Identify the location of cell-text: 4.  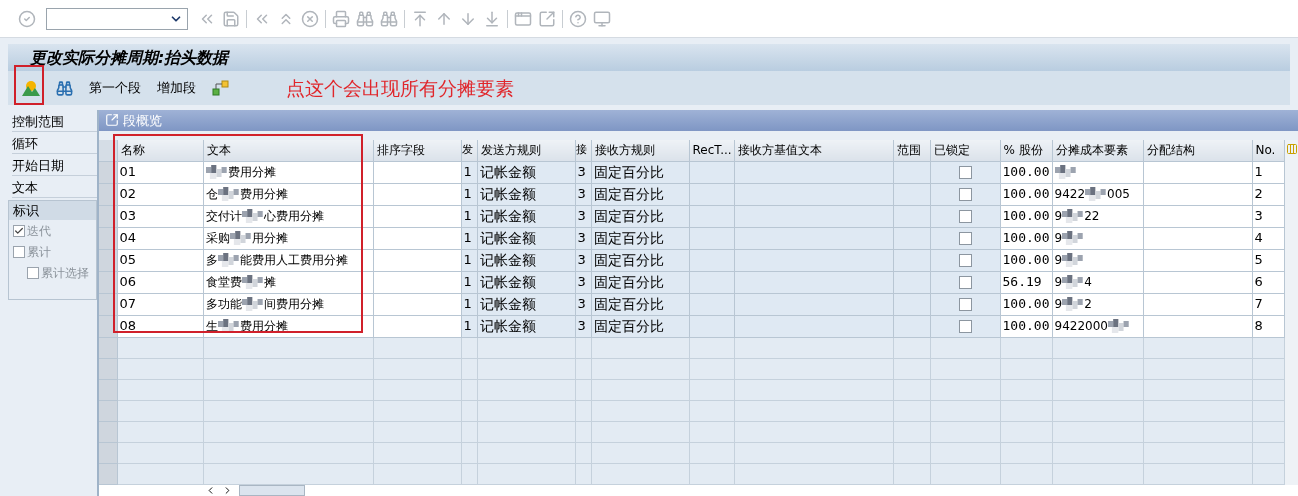
(1088, 283).